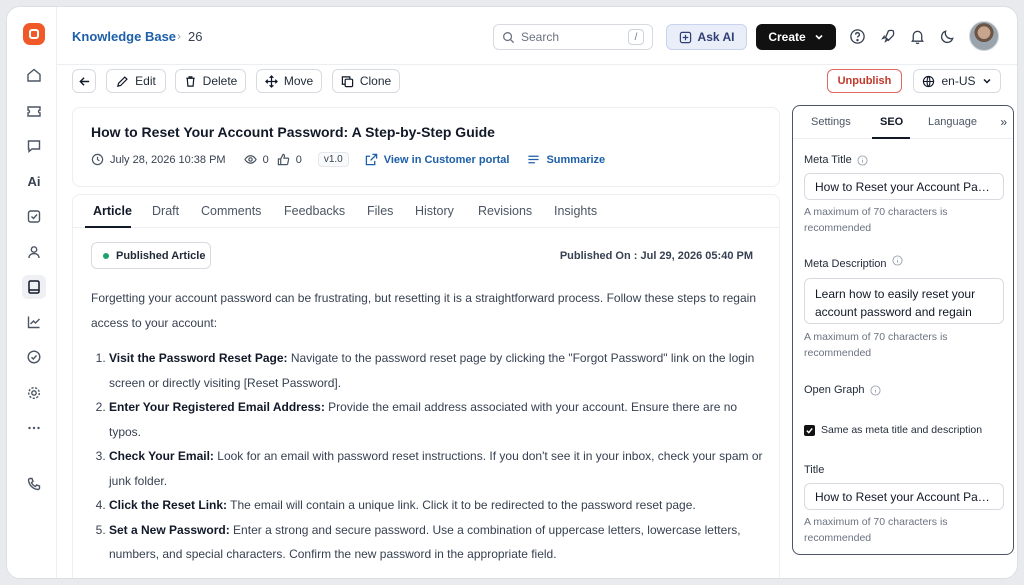  Describe the element at coordinates (836, 160) in the screenshot. I see `meta-title-label: Meta Title` at that location.